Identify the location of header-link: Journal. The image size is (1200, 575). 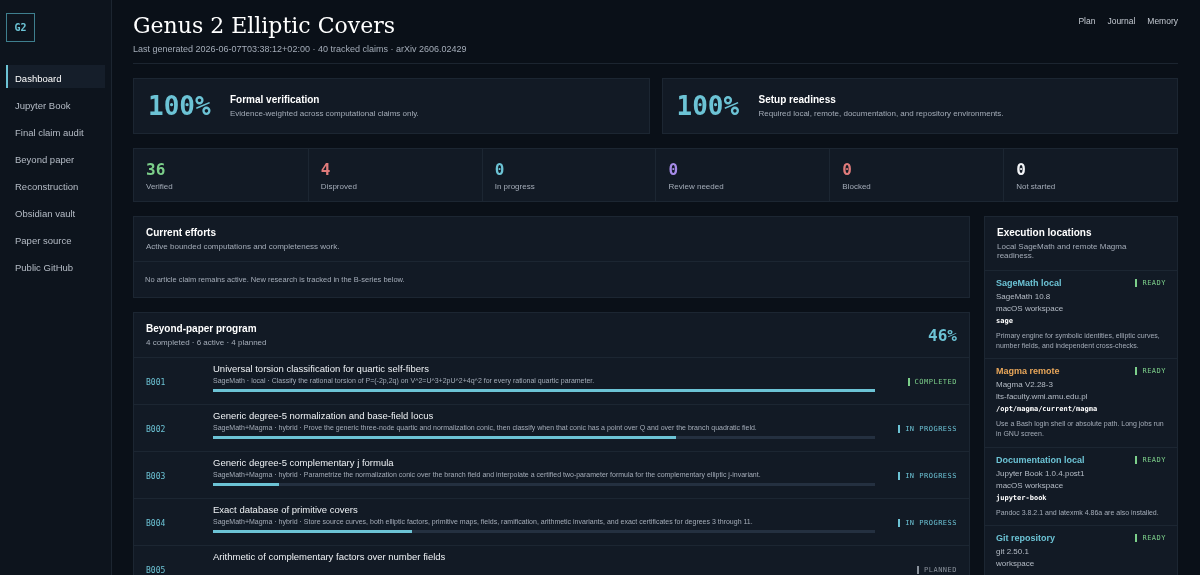
(1121, 35).